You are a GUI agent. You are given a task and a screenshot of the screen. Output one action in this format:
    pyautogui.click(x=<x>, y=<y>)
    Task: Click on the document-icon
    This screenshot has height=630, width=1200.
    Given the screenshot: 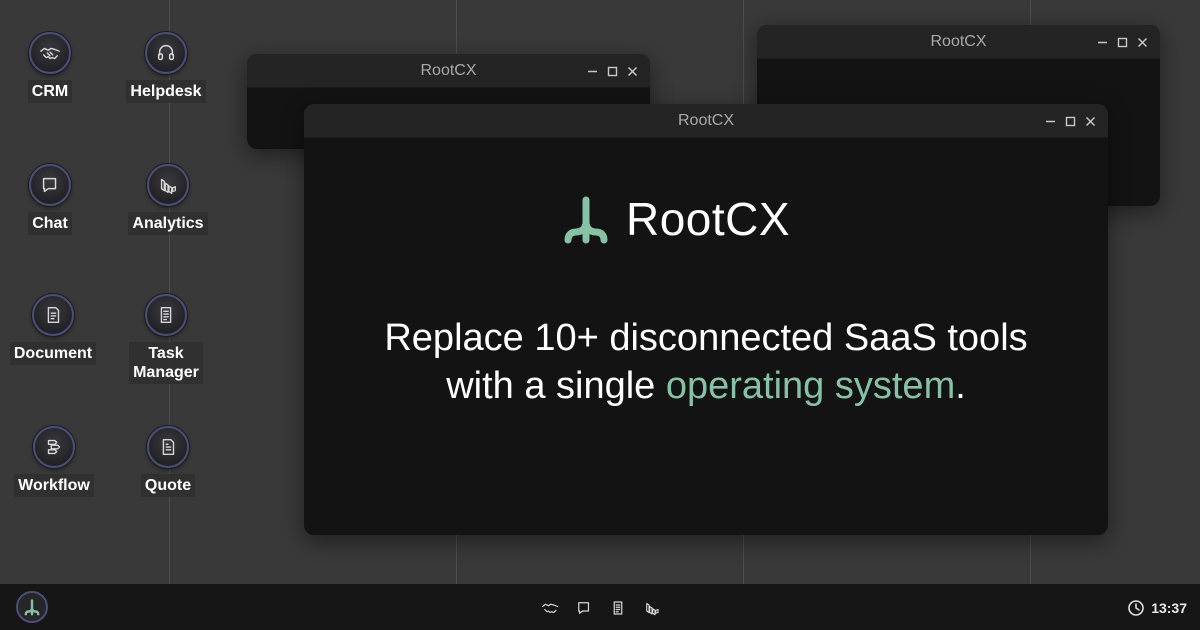 What is the action you would take?
    pyautogui.click(x=53, y=315)
    